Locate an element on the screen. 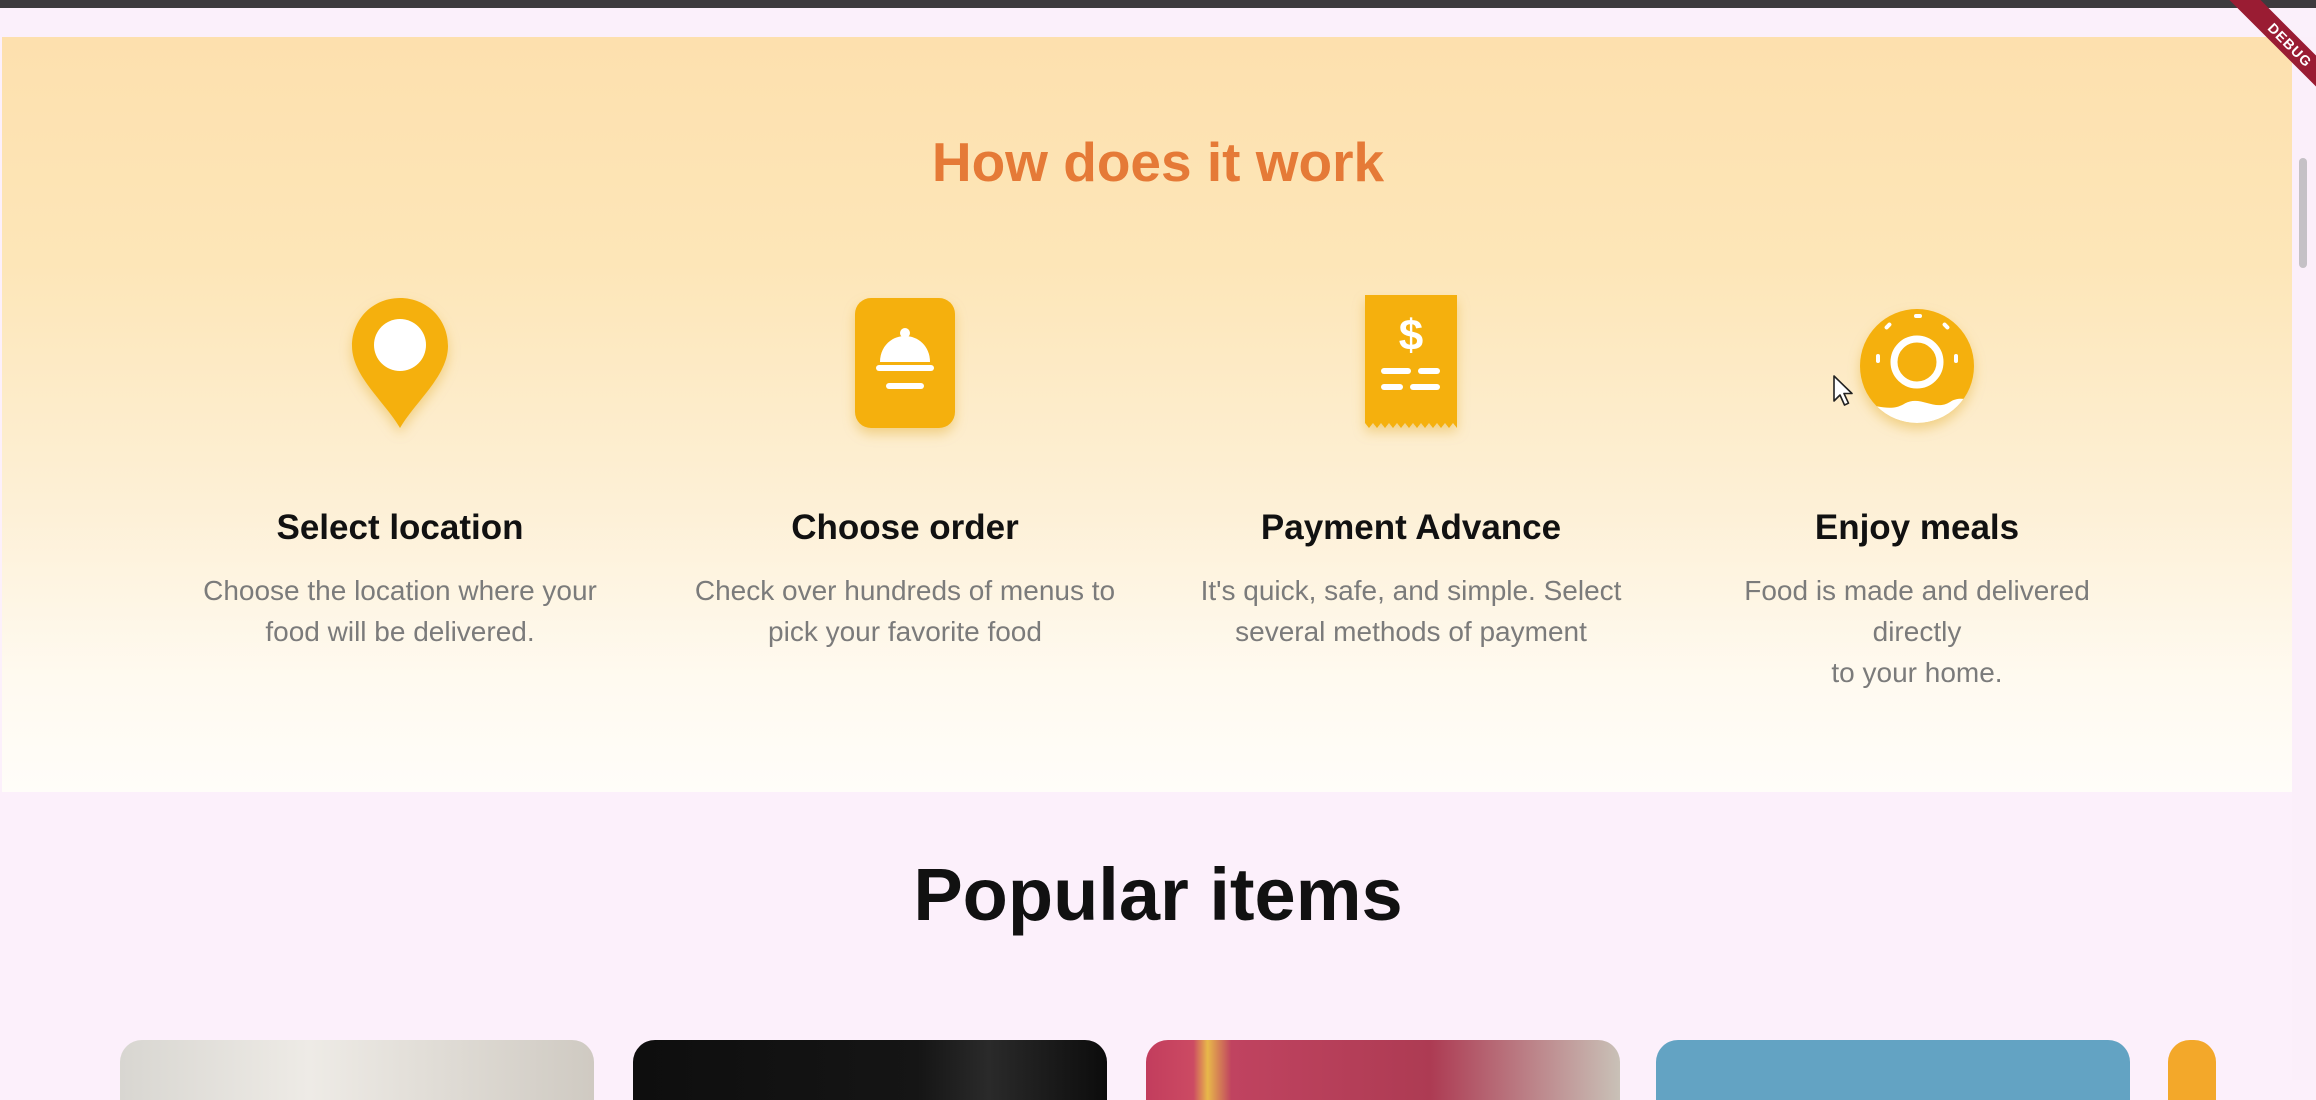  step-title: Choose order is located at coordinates (905, 527).